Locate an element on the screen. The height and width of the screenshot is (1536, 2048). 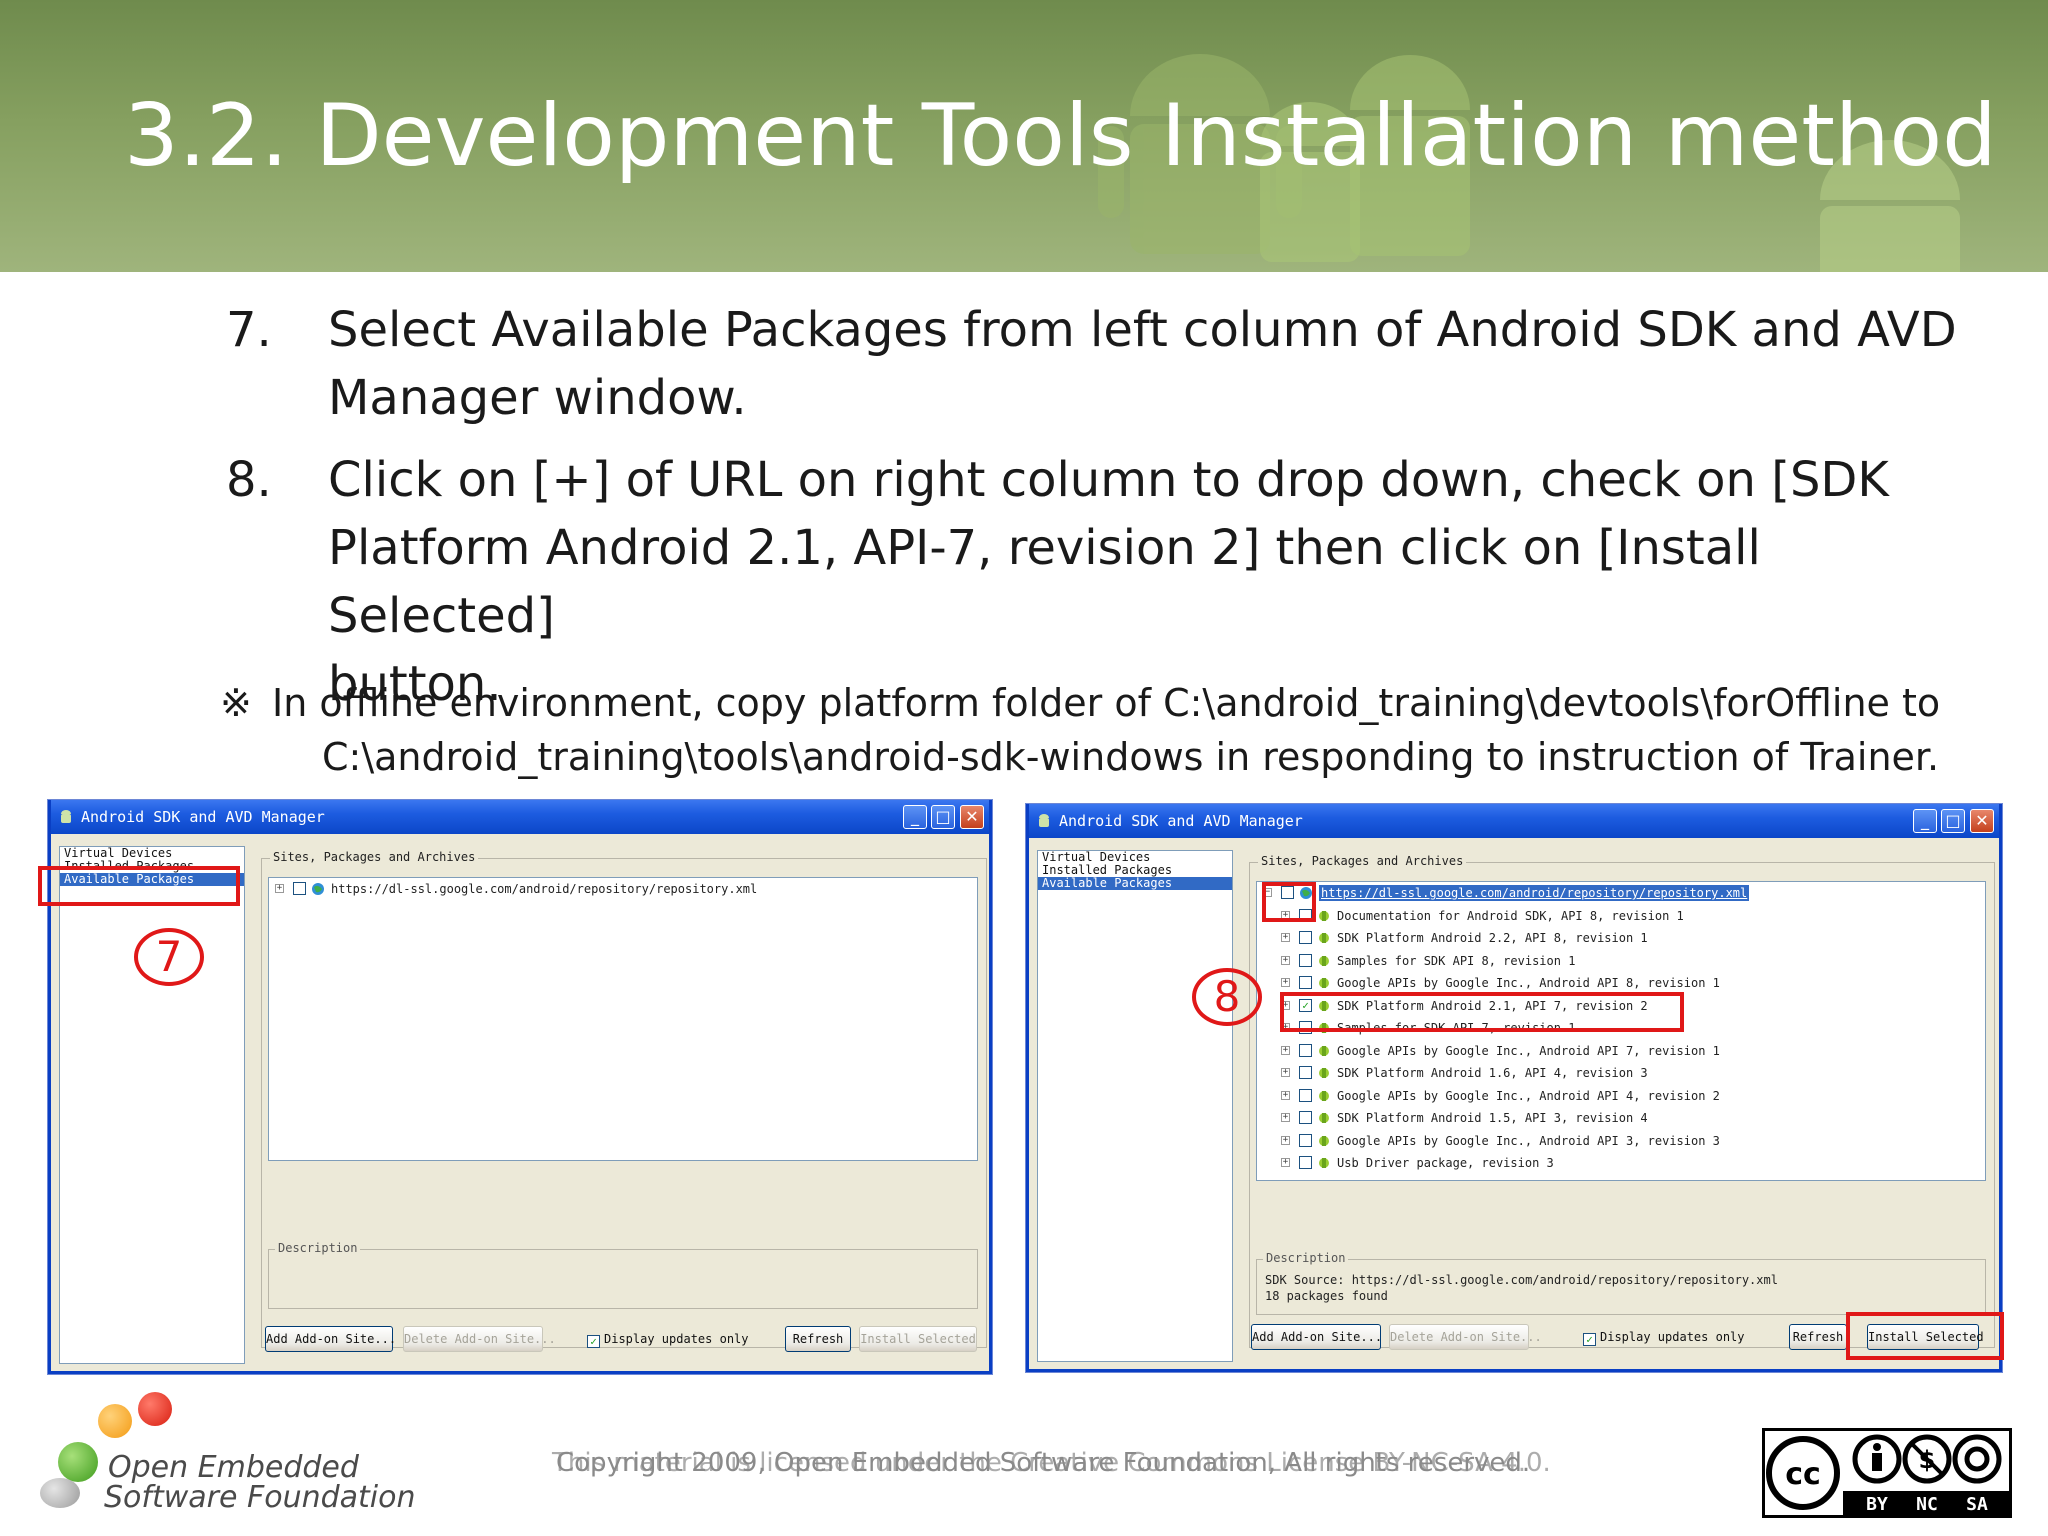
display-updates-label: Display updates only is located at coordinates (1672, 1337).